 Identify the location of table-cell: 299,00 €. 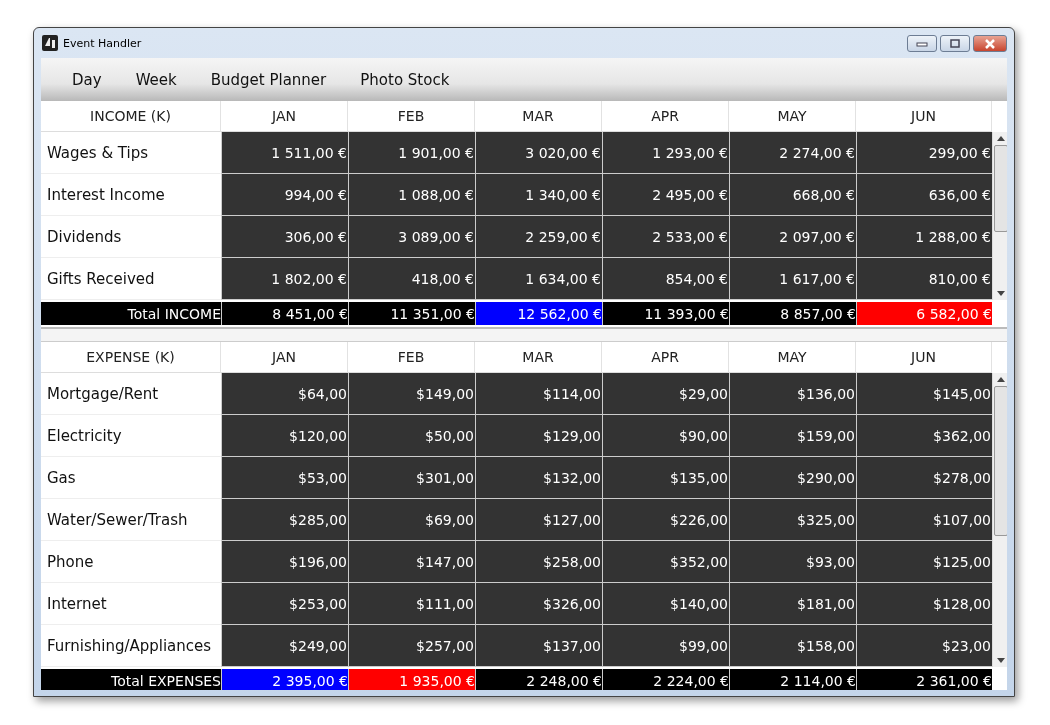
(924, 153).